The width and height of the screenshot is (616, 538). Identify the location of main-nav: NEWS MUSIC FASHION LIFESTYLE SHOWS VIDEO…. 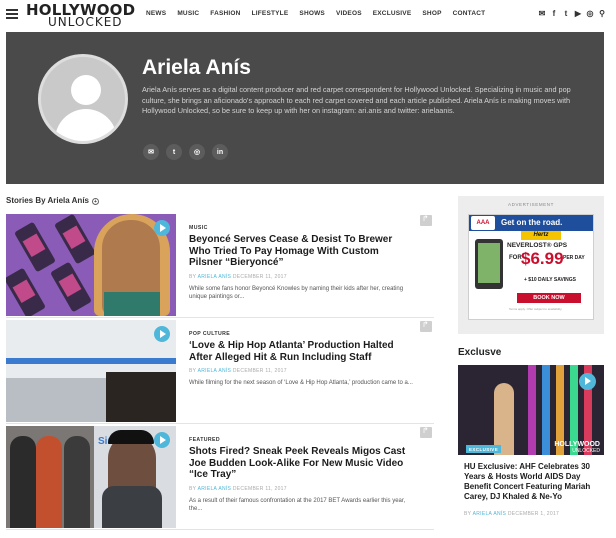
(315, 13).